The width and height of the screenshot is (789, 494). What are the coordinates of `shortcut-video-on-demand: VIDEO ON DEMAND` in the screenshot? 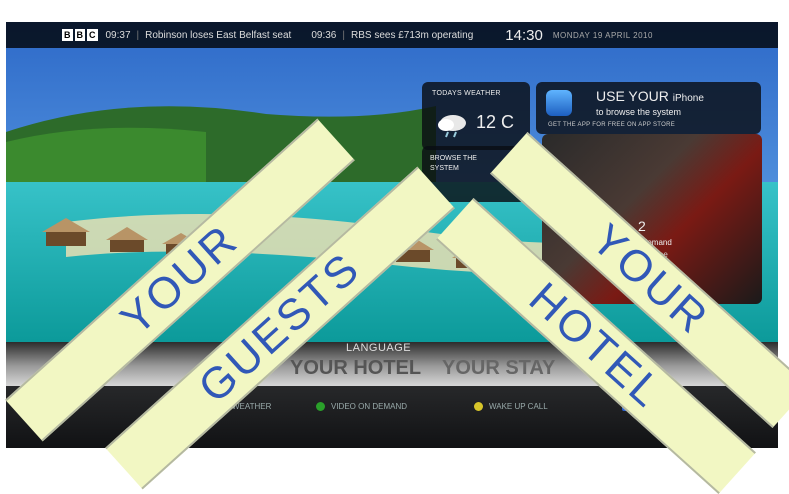 It's located at (361, 406).